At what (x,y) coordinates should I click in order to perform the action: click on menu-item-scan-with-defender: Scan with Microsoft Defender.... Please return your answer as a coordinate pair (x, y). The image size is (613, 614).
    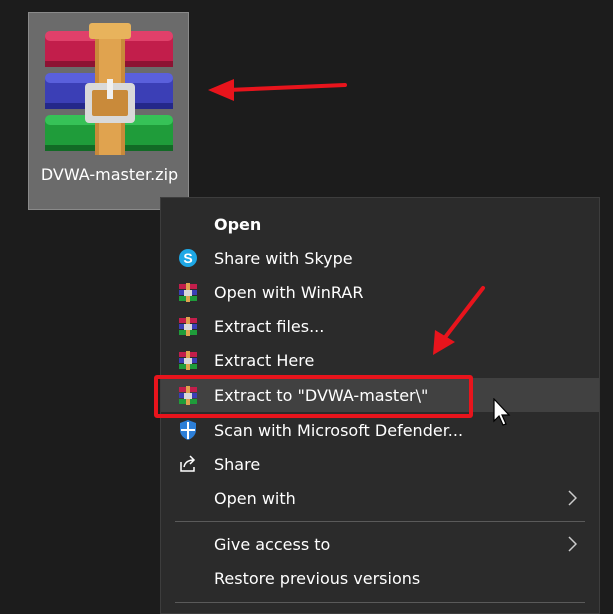
    Looking at the image, I should click on (380, 430).